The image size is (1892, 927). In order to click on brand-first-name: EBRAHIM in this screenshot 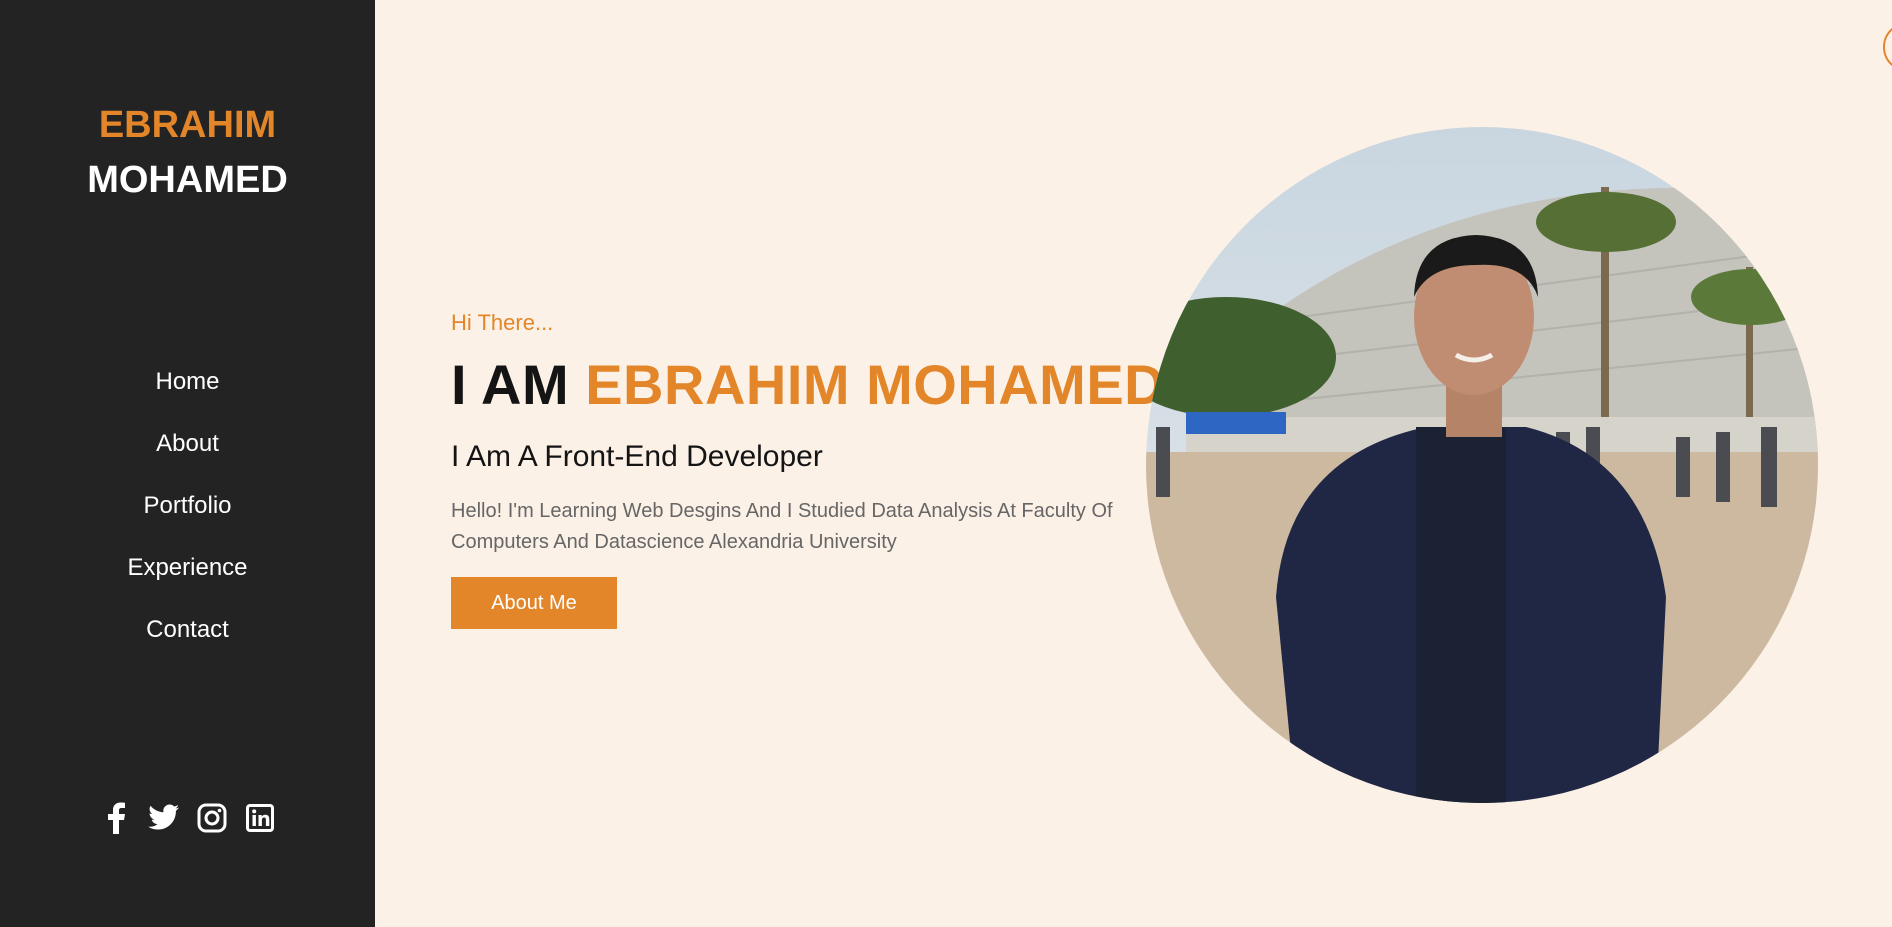, I will do `click(187, 125)`.